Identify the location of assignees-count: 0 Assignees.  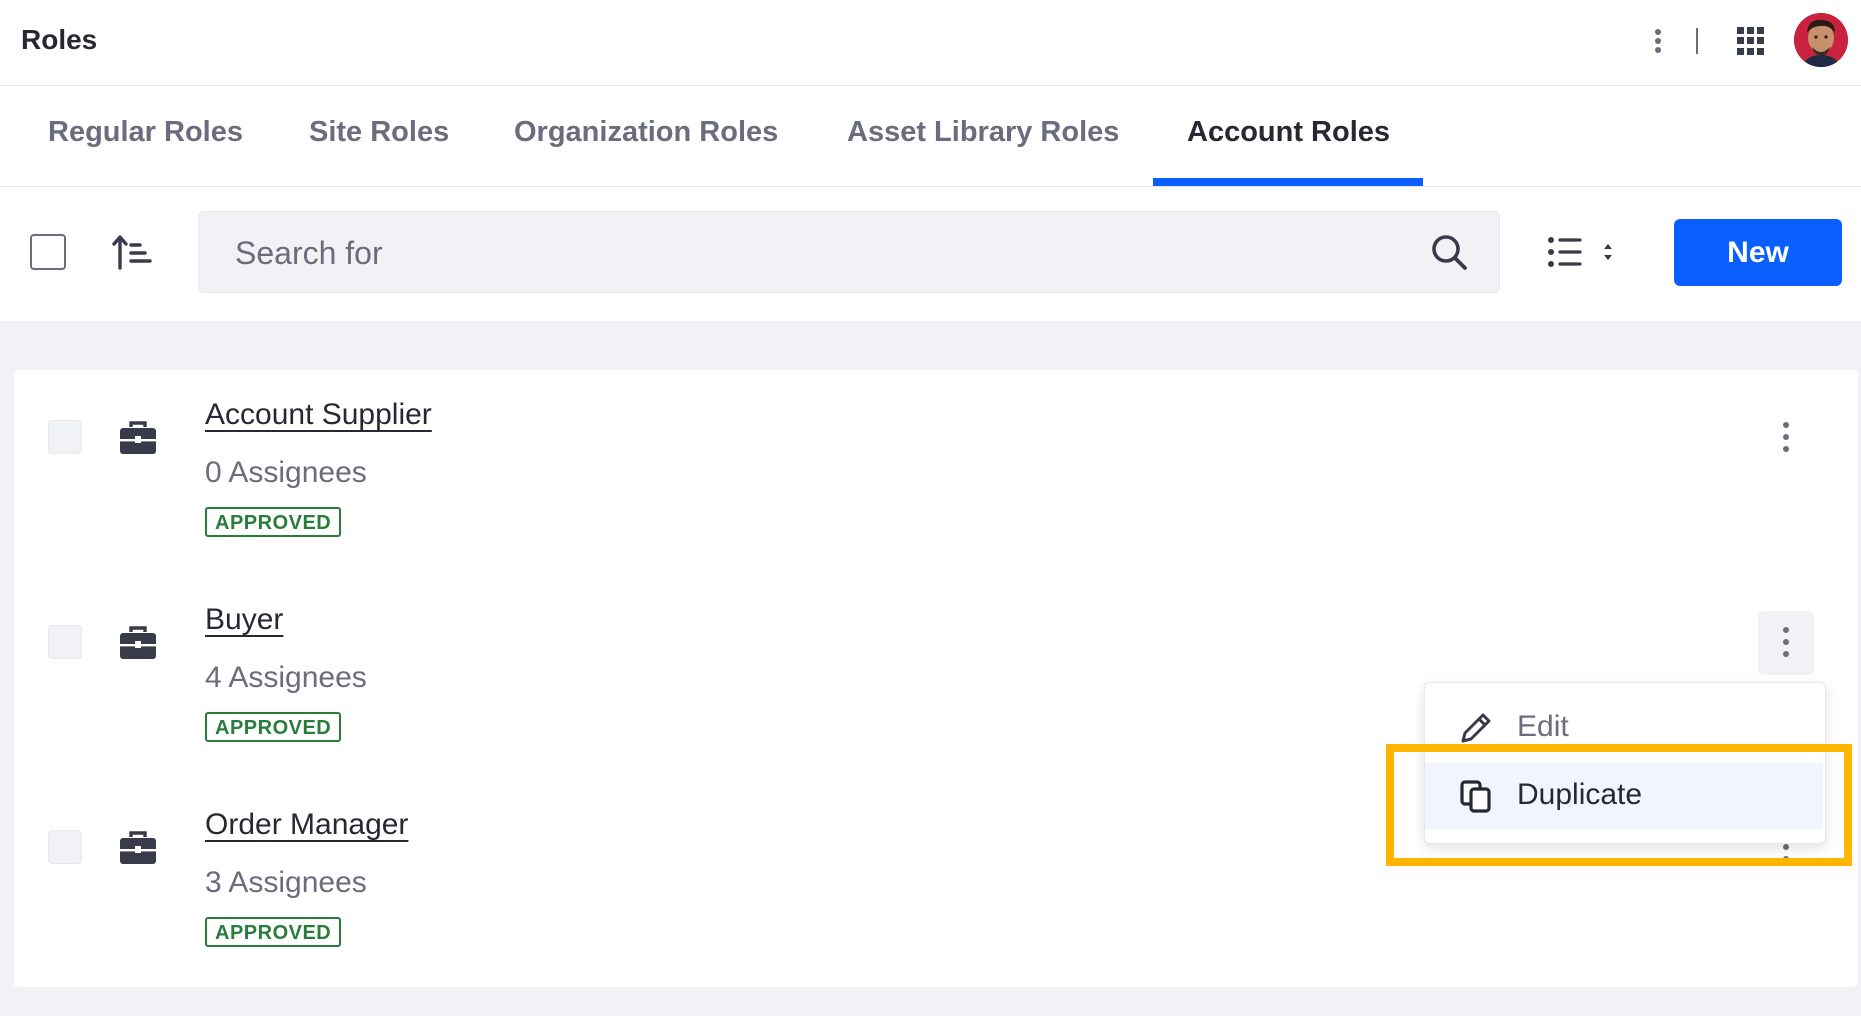
(286, 472).